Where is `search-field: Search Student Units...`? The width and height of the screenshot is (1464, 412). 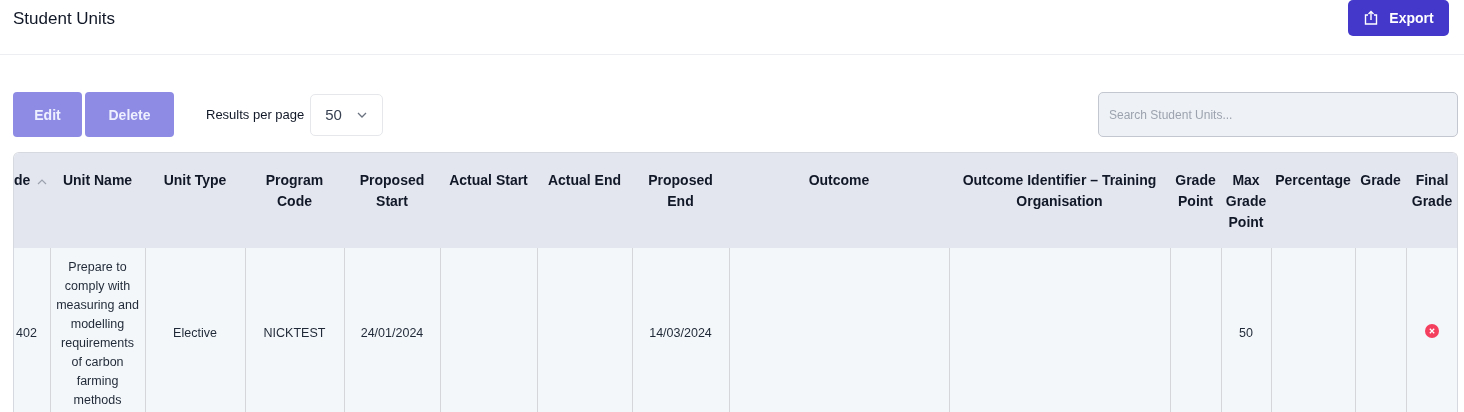 search-field: Search Student Units... is located at coordinates (1278, 114).